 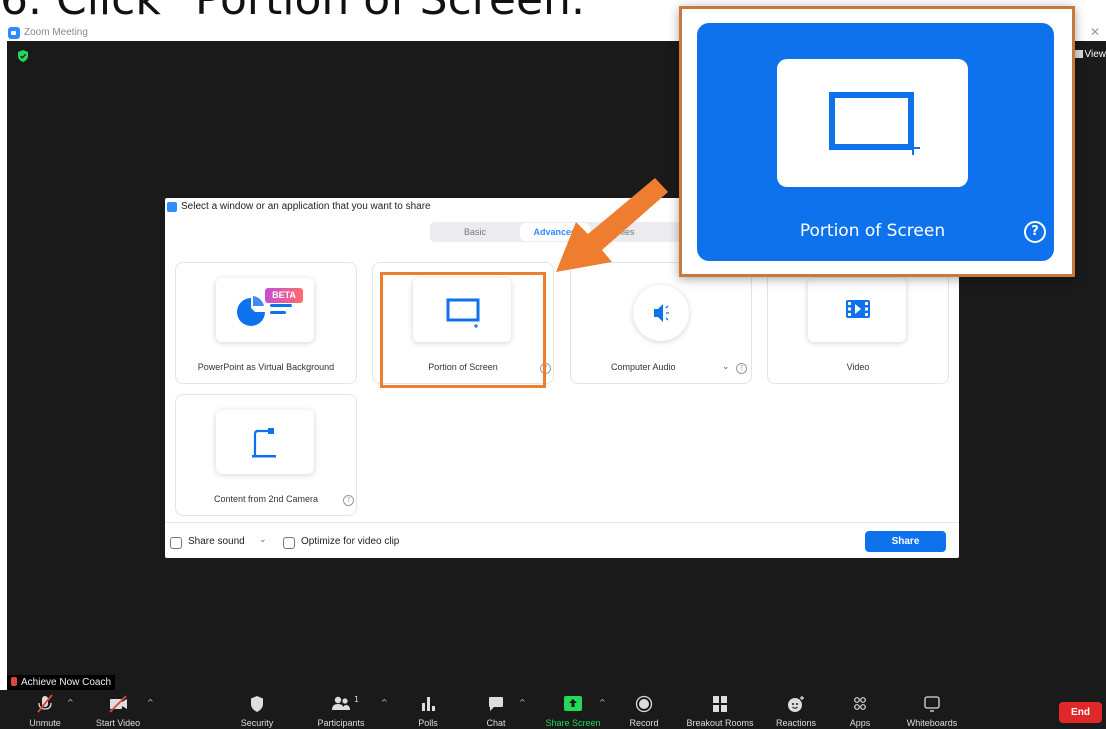 I want to click on unmute-button: Unmute, so click(x=45, y=709).